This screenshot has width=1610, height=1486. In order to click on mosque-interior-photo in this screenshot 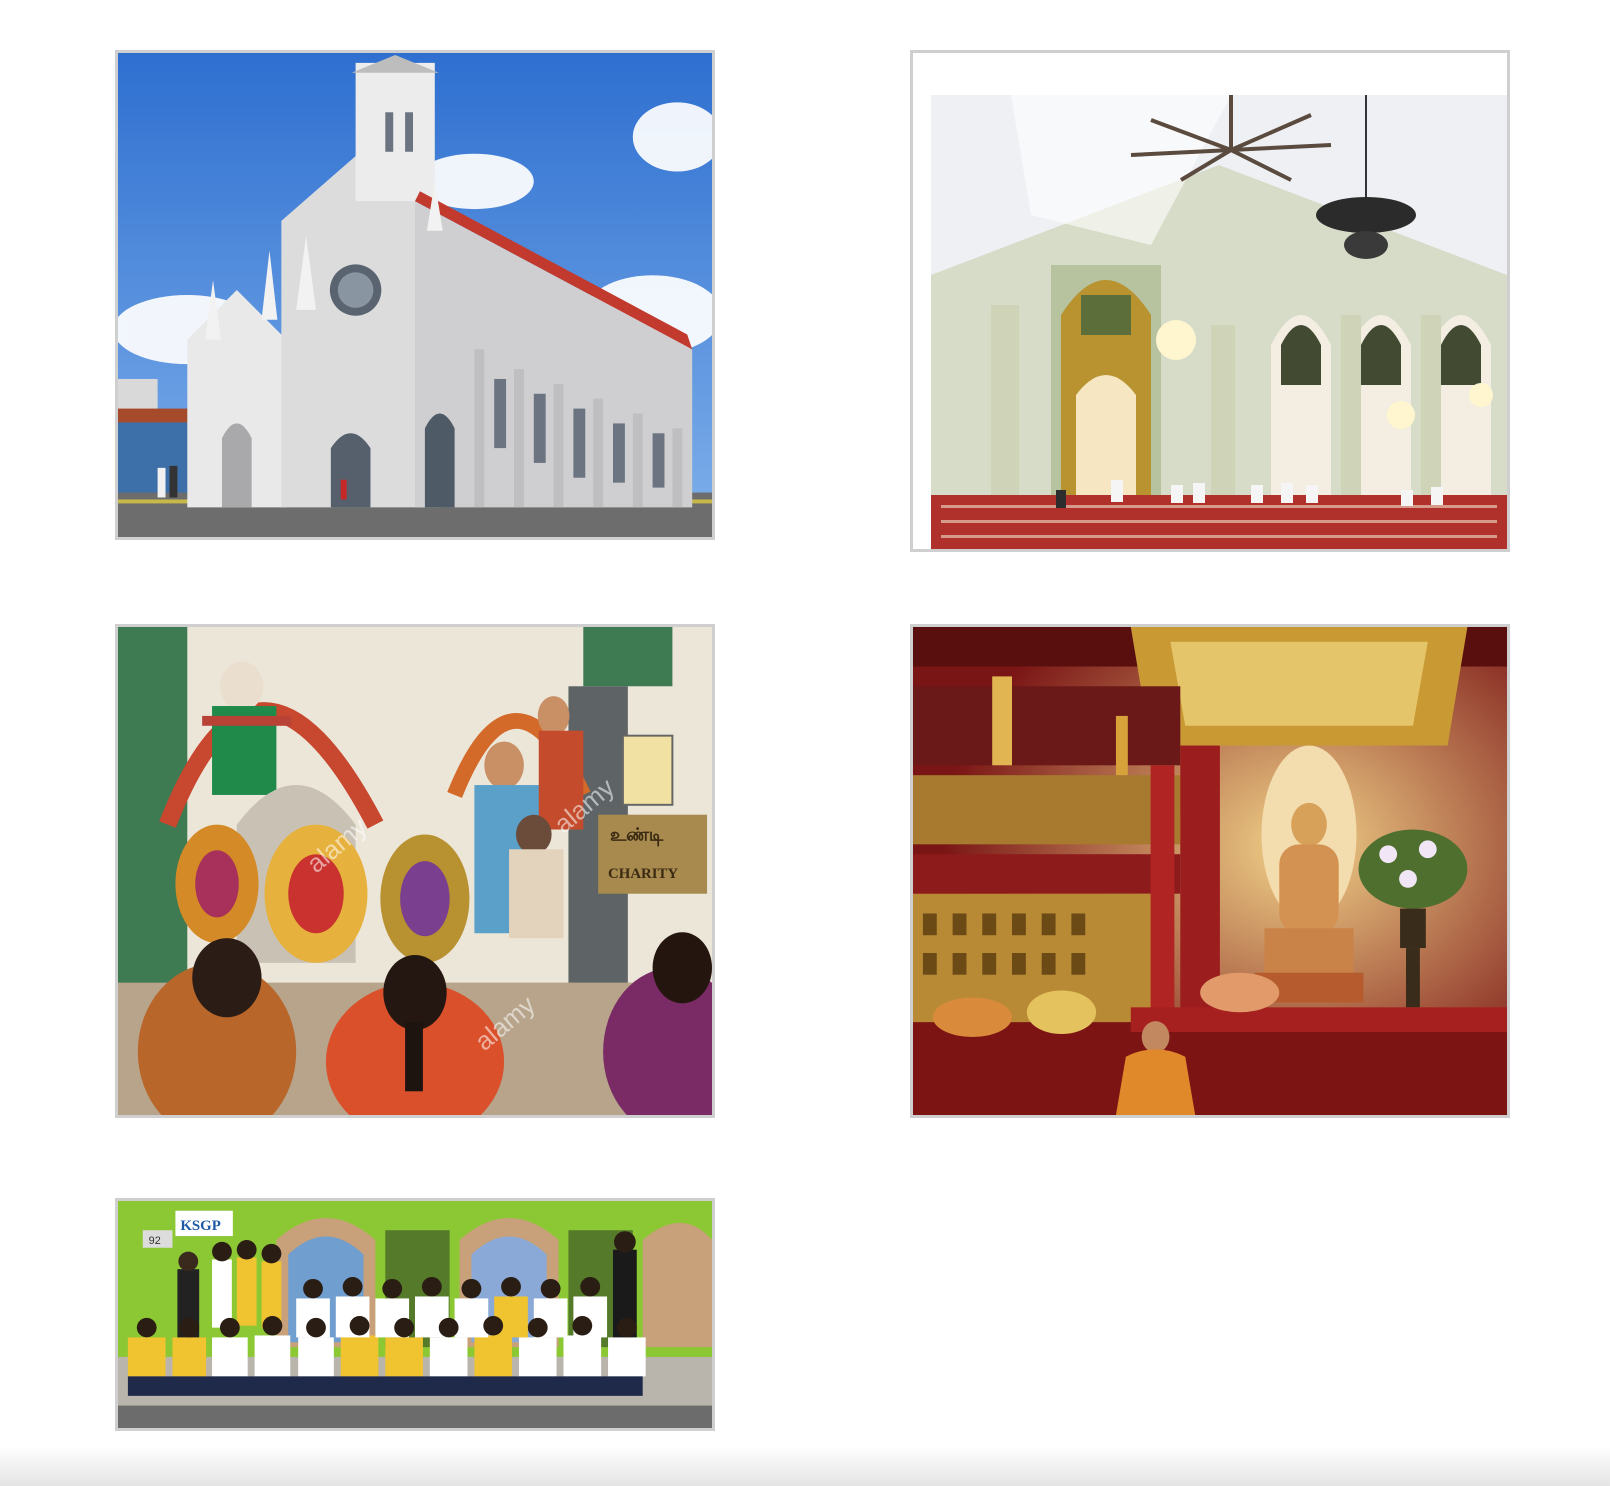, I will do `click(1210, 301)`.